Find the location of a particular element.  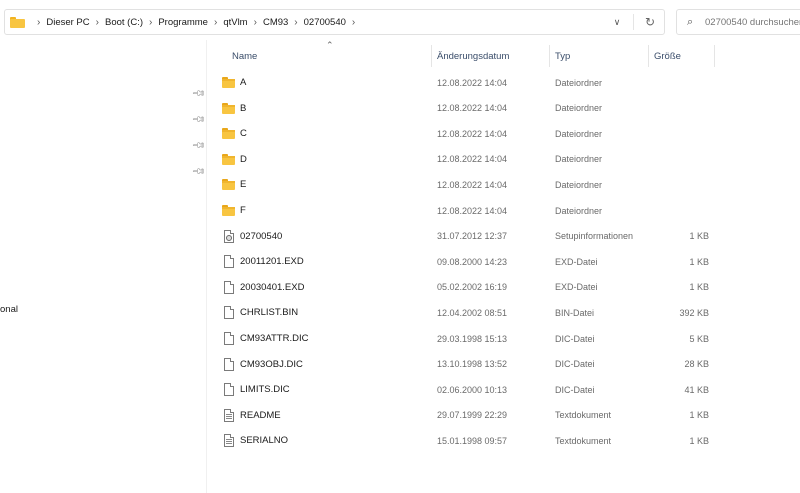

table-row: D 12.08.2022 14:04 Dateiordner is located at coordinates (468, 159).